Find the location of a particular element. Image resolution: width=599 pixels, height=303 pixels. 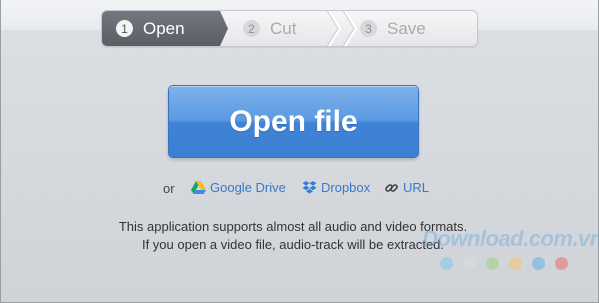

step-progress-bar: 1 Open 2 Cut 3 Save is located at coordinates (289, 28).